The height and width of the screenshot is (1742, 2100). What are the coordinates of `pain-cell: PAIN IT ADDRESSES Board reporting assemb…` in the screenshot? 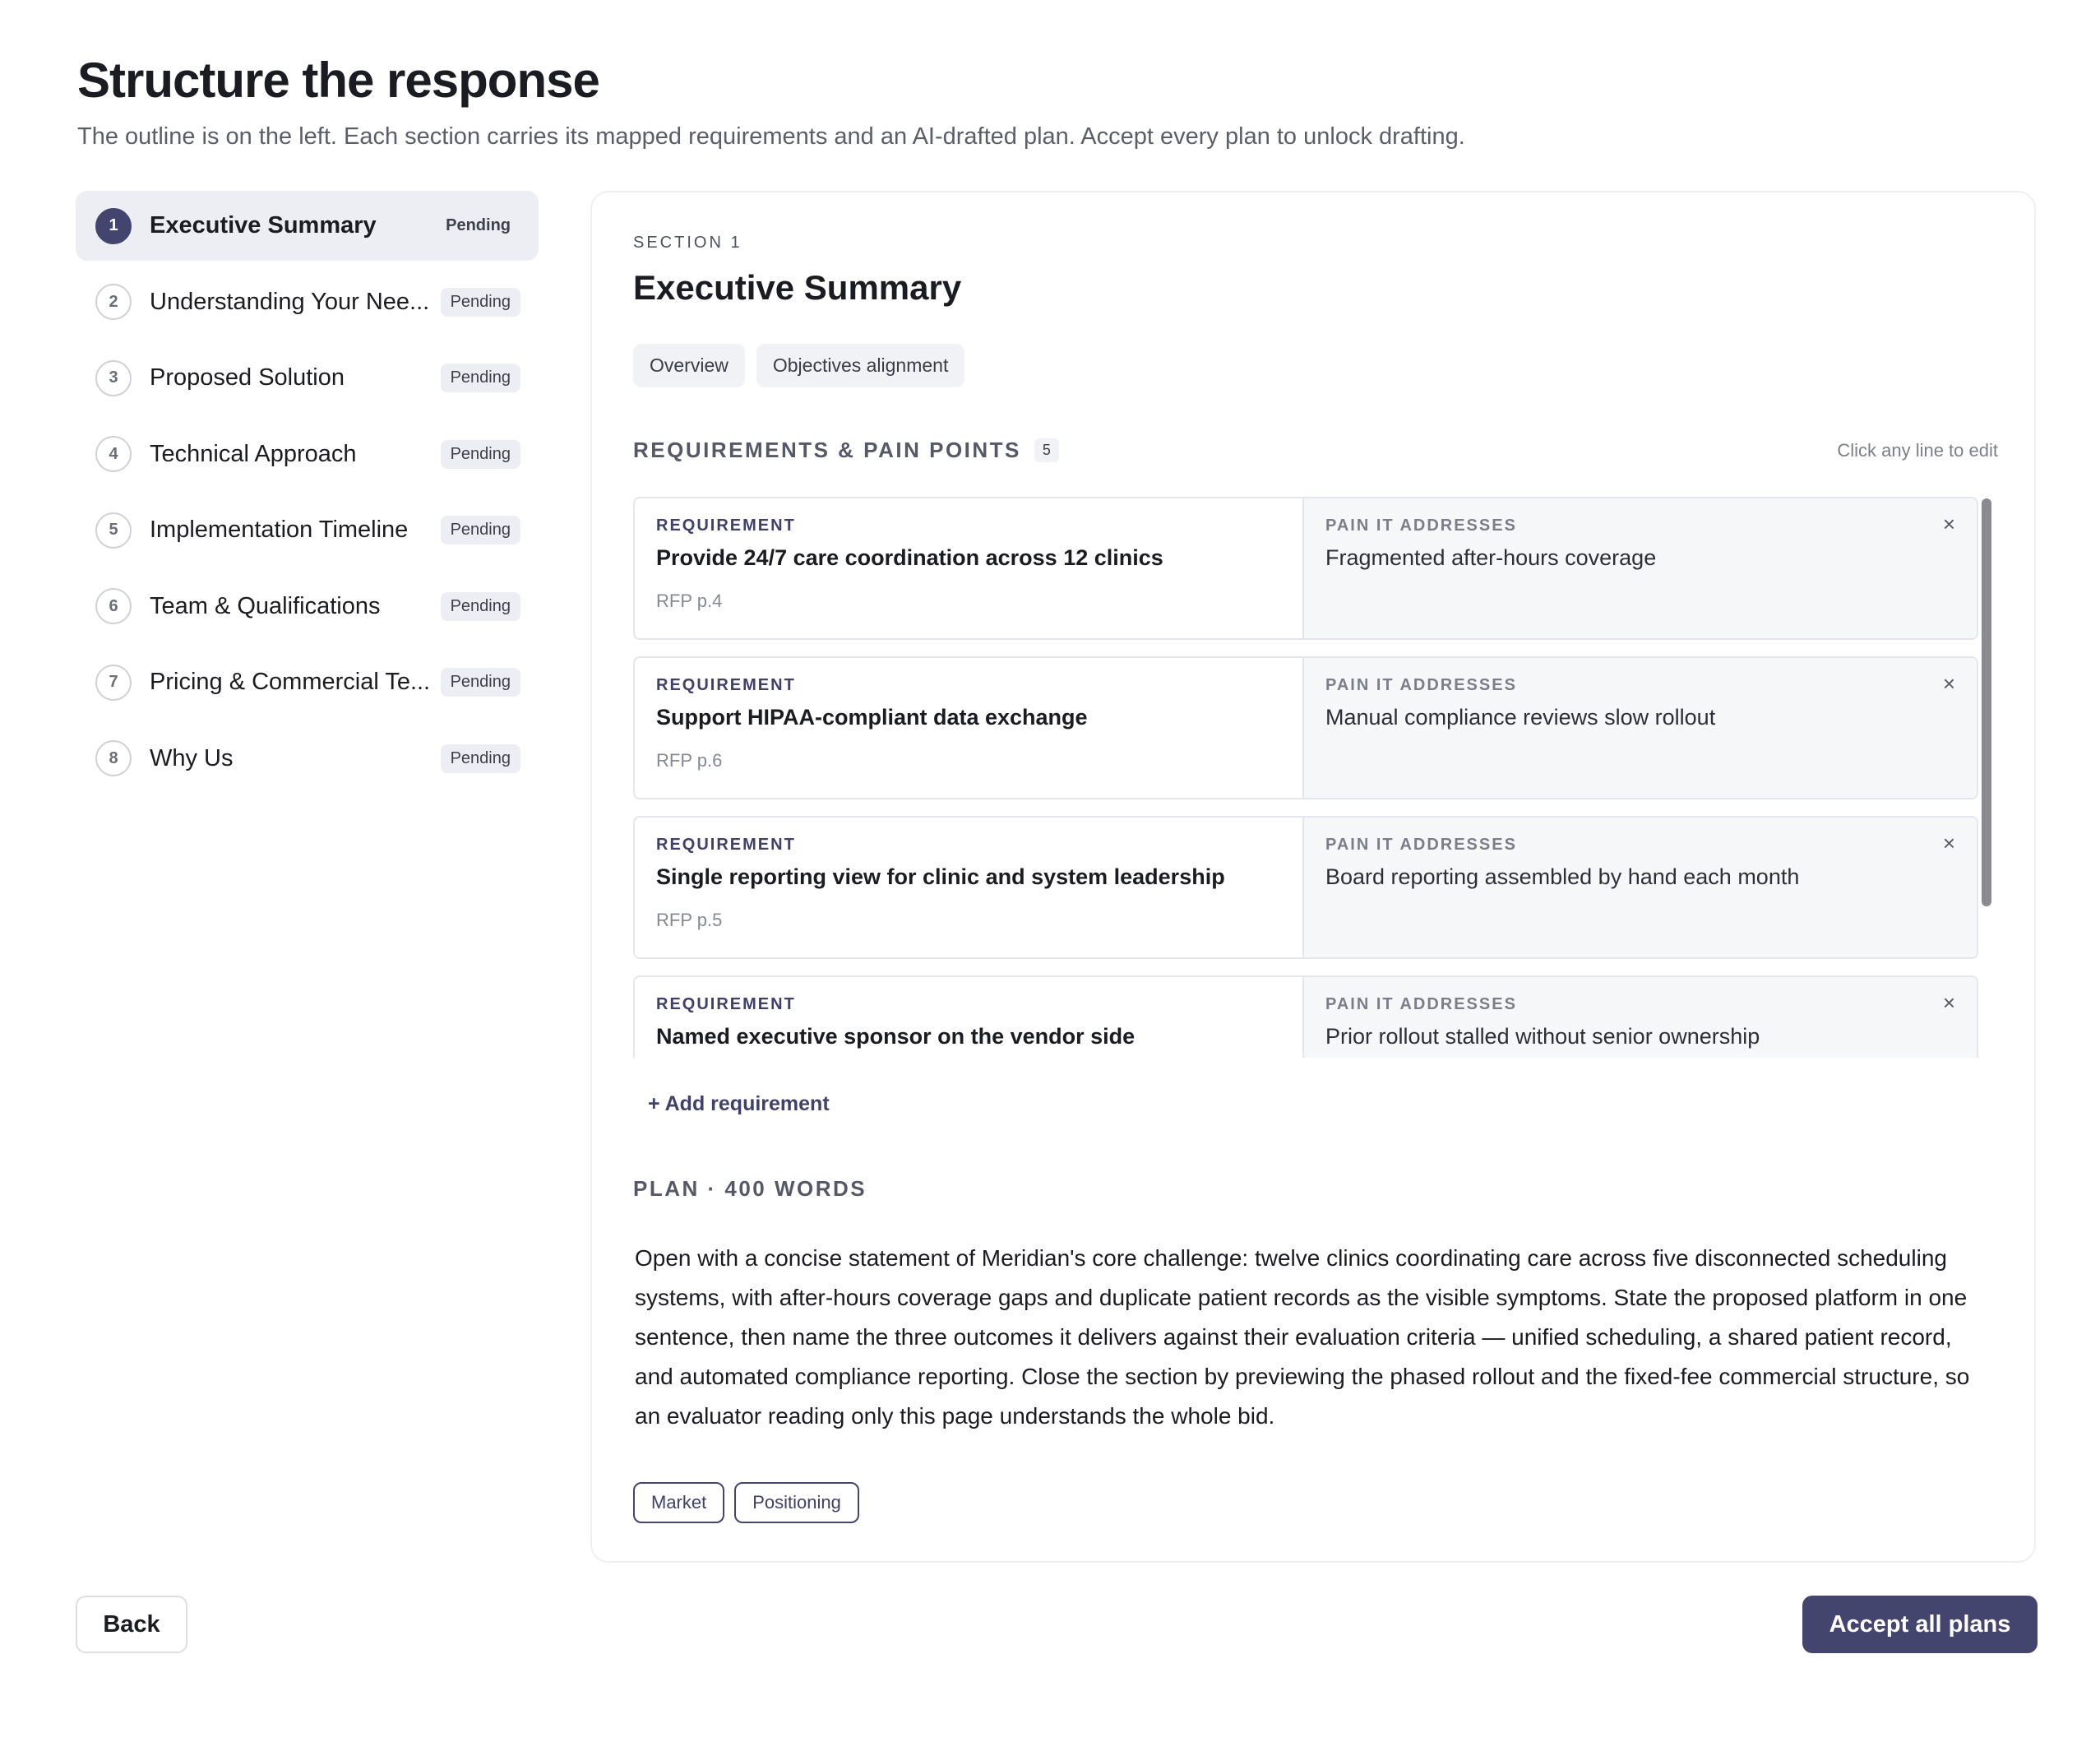 It's located at (1641, 888).